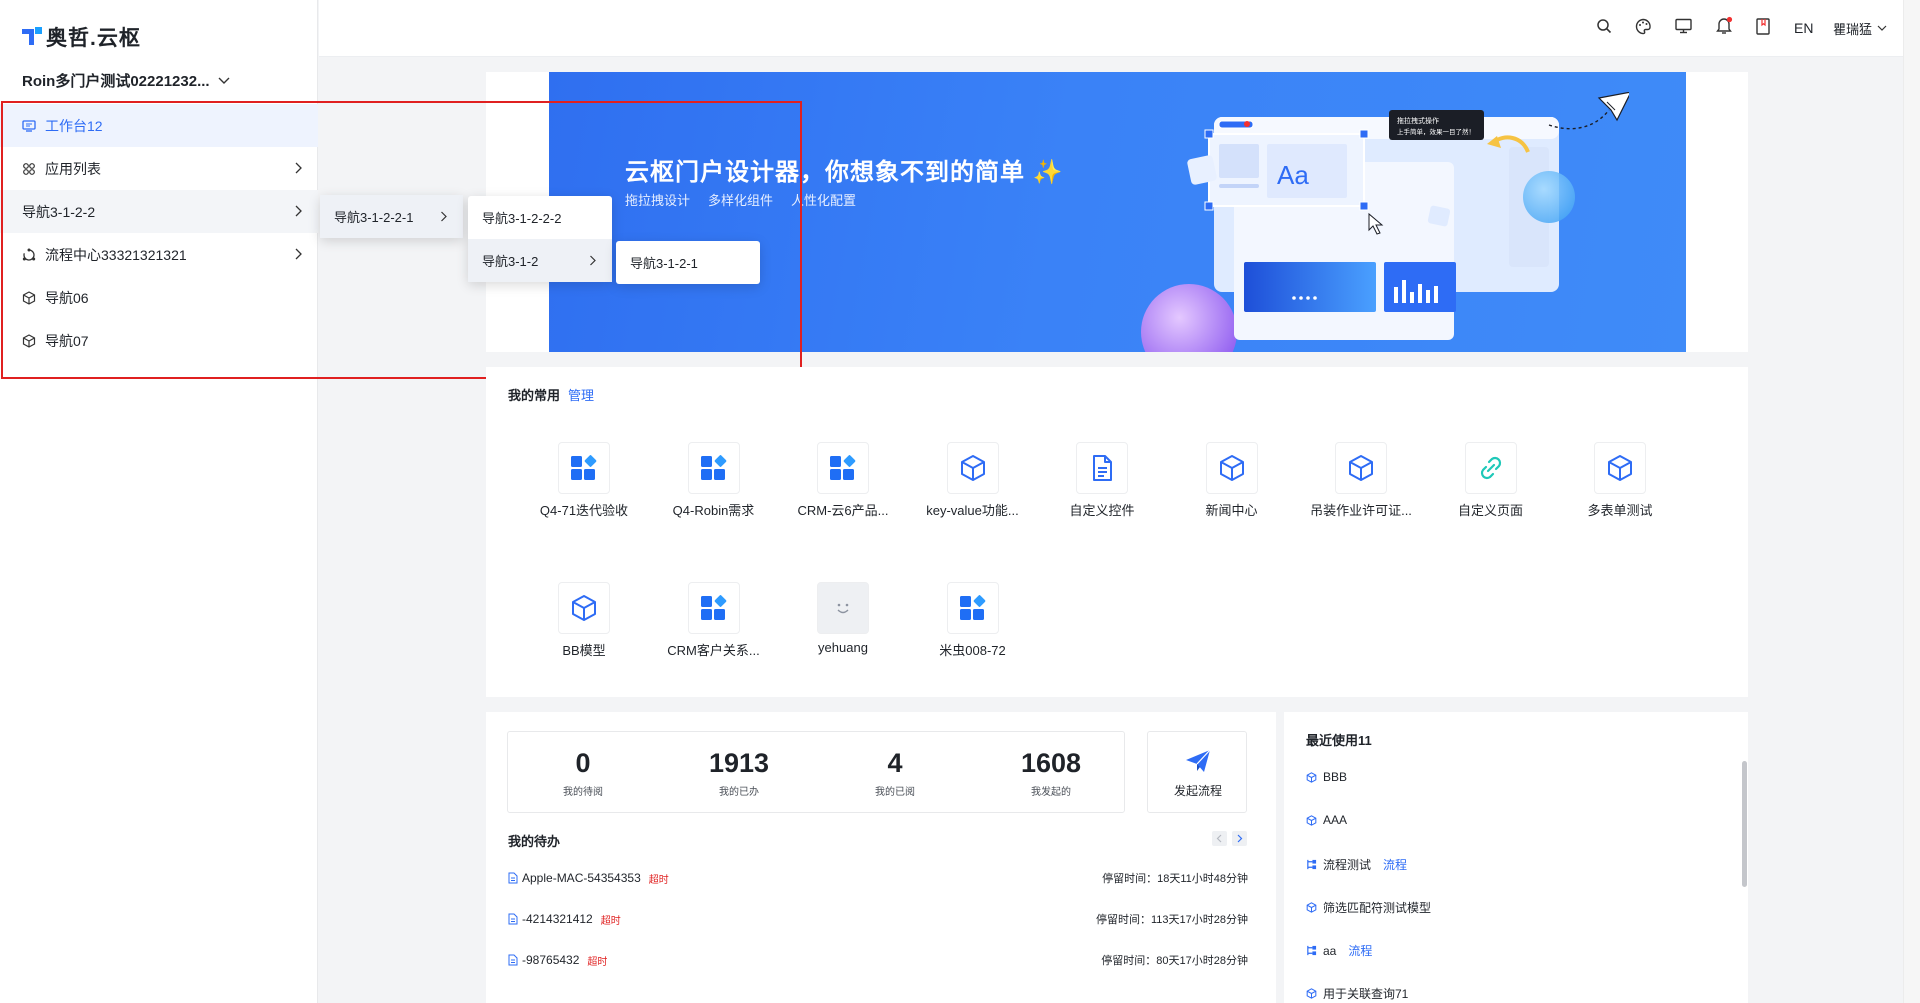  I want to click on recent-item: BBB, so click(1326, 777).